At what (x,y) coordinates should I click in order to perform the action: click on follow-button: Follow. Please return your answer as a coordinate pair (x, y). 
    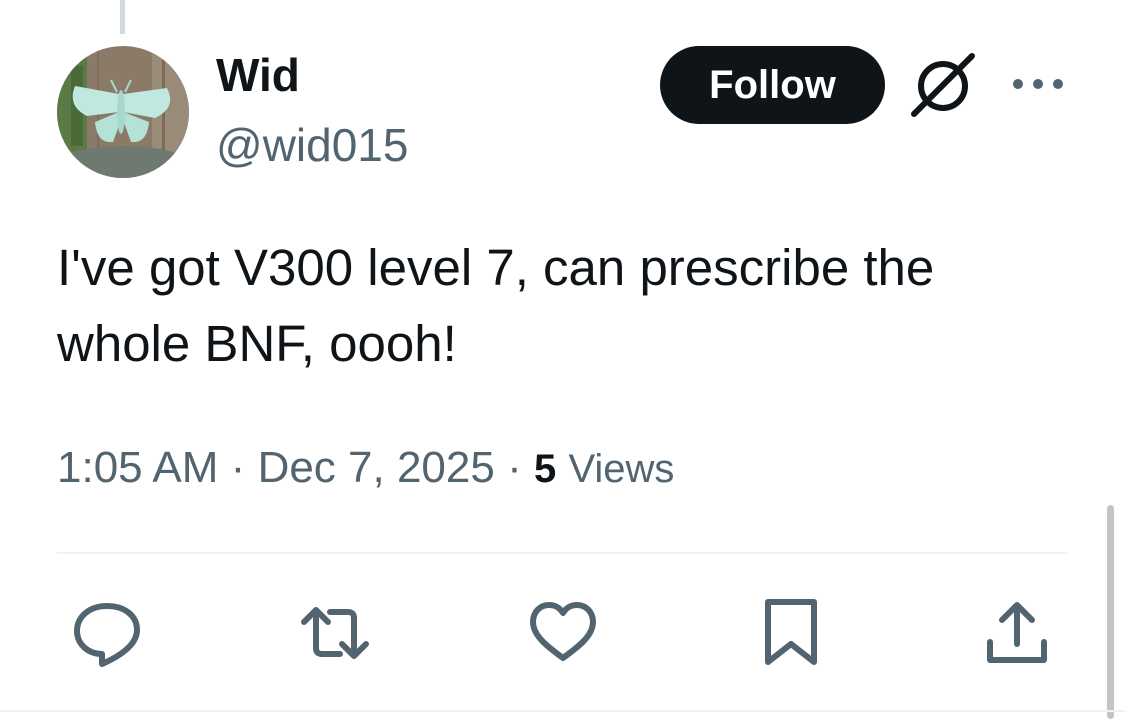
    Looking at the image, I should click on (772, 85).